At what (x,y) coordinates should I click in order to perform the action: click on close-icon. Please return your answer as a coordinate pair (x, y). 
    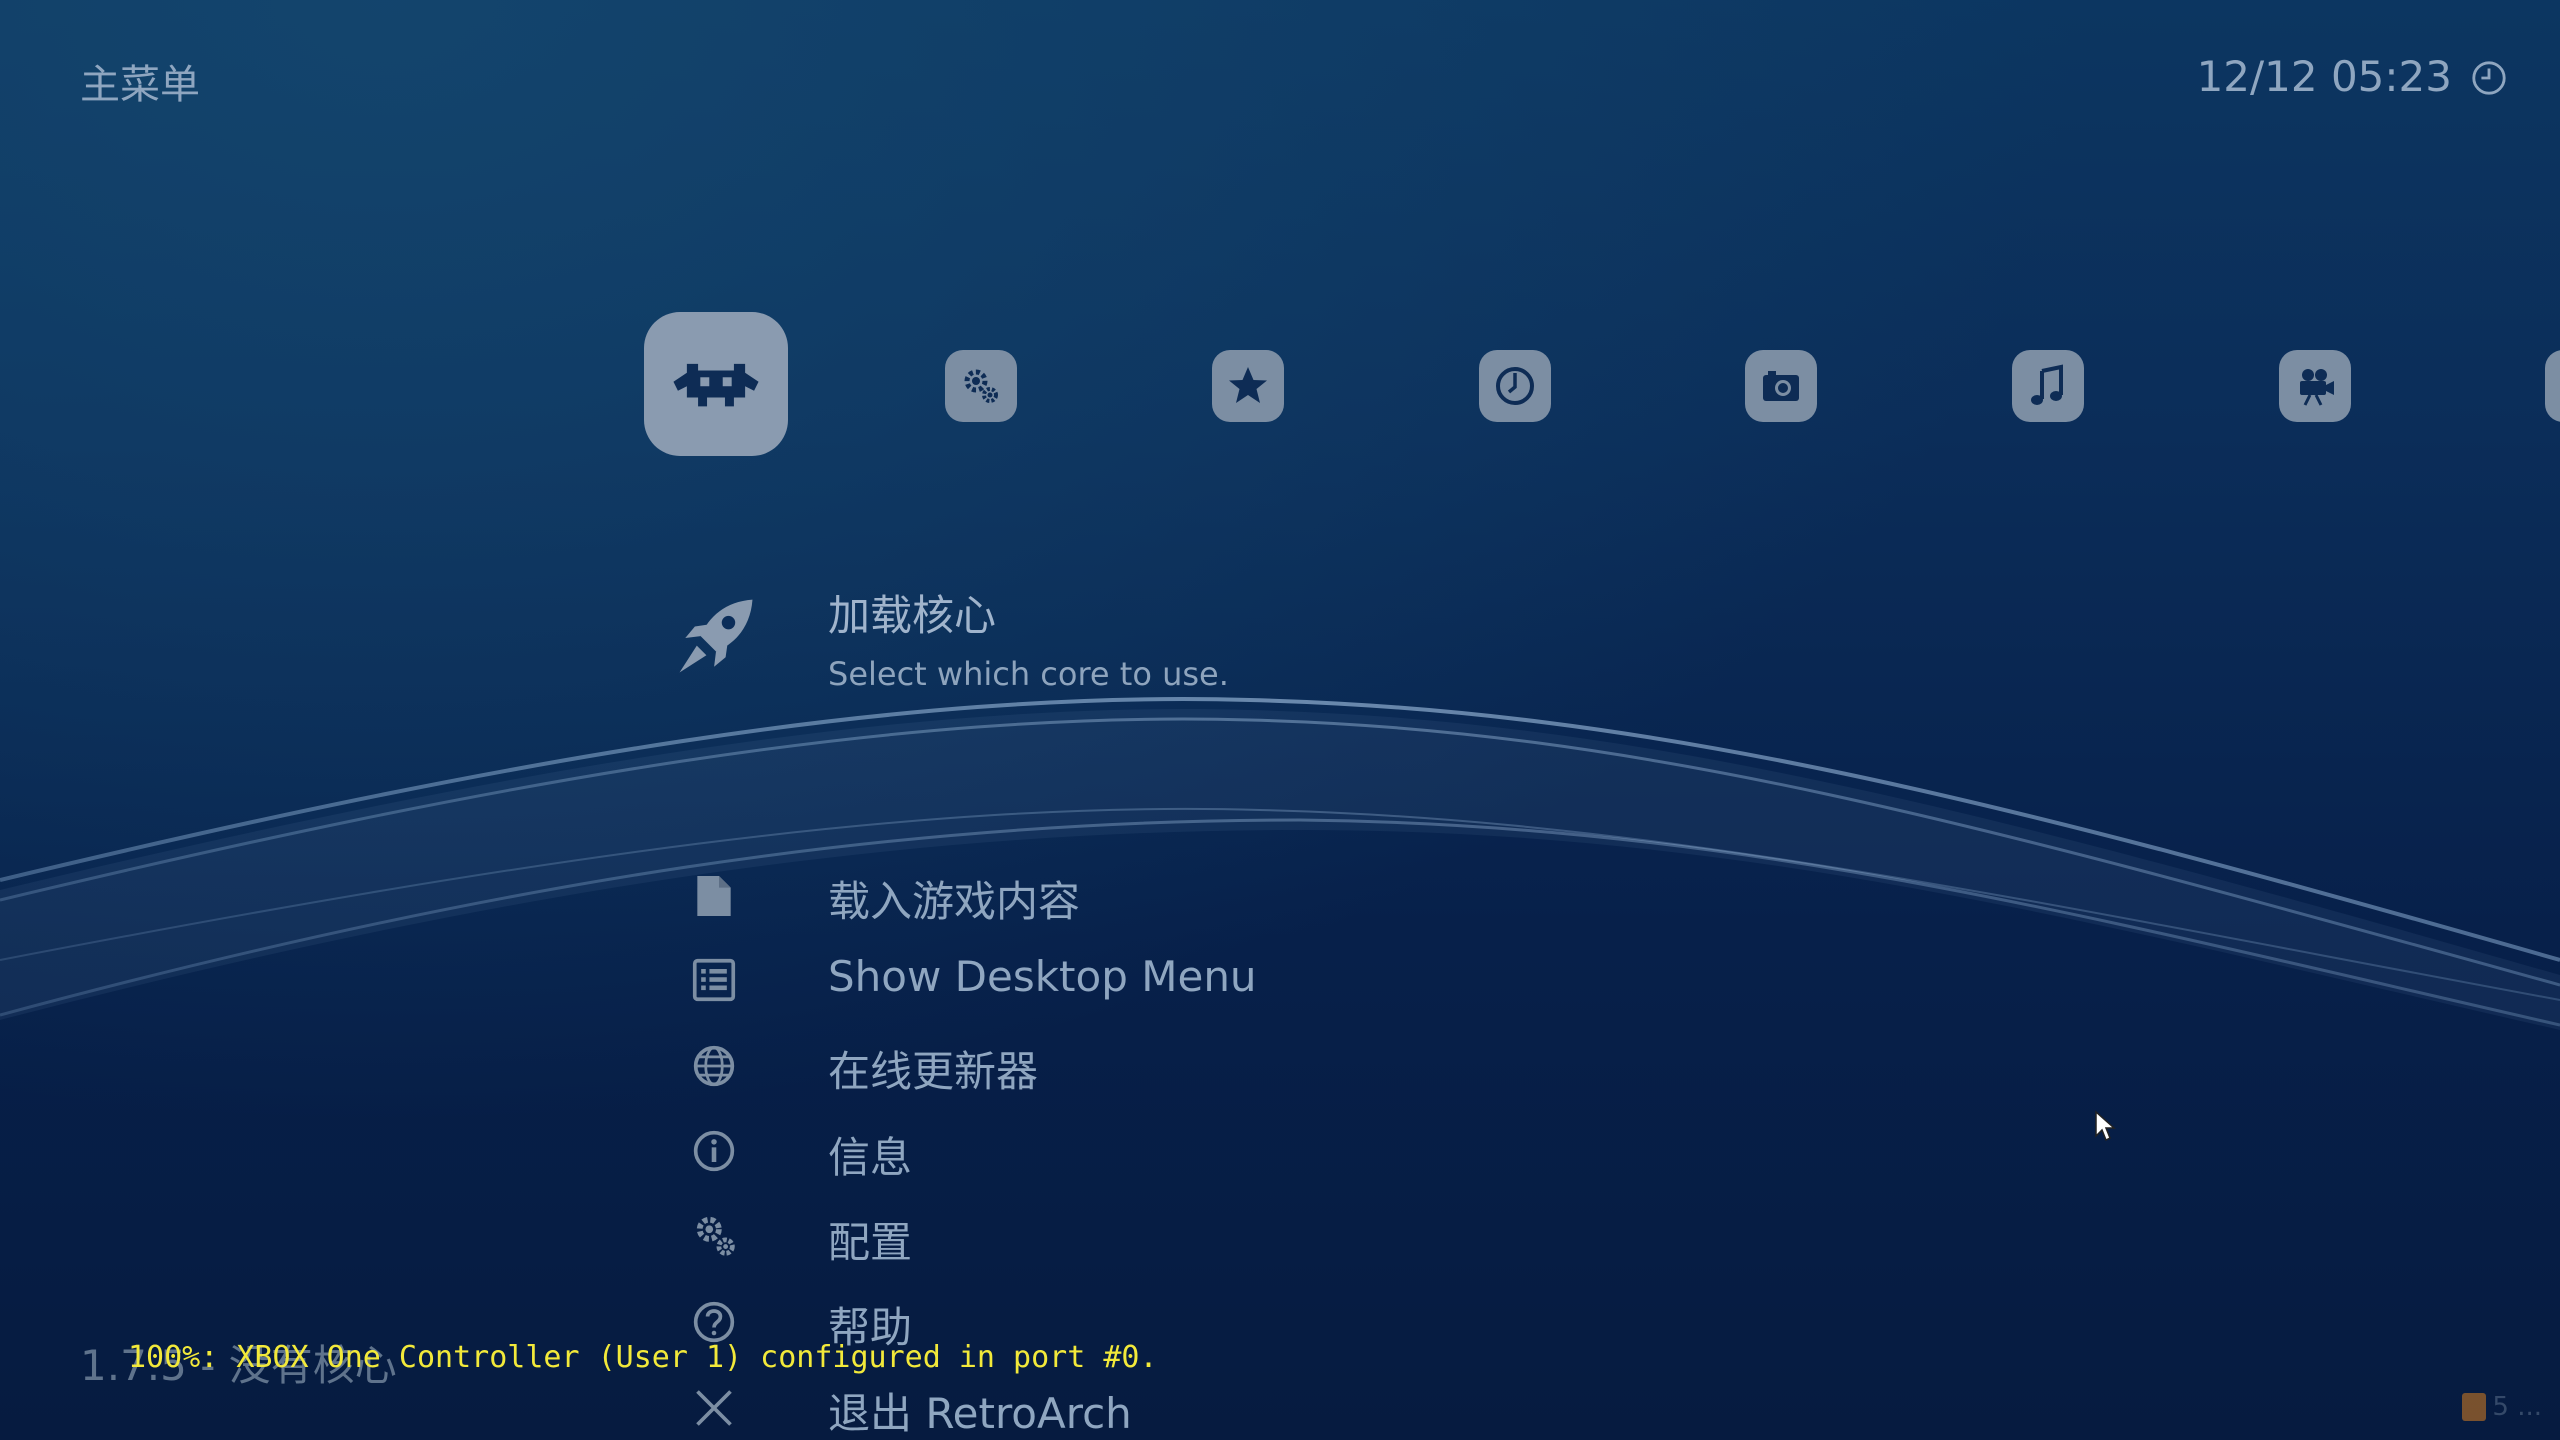
    Looking at the image, I should click on (714, 1408).